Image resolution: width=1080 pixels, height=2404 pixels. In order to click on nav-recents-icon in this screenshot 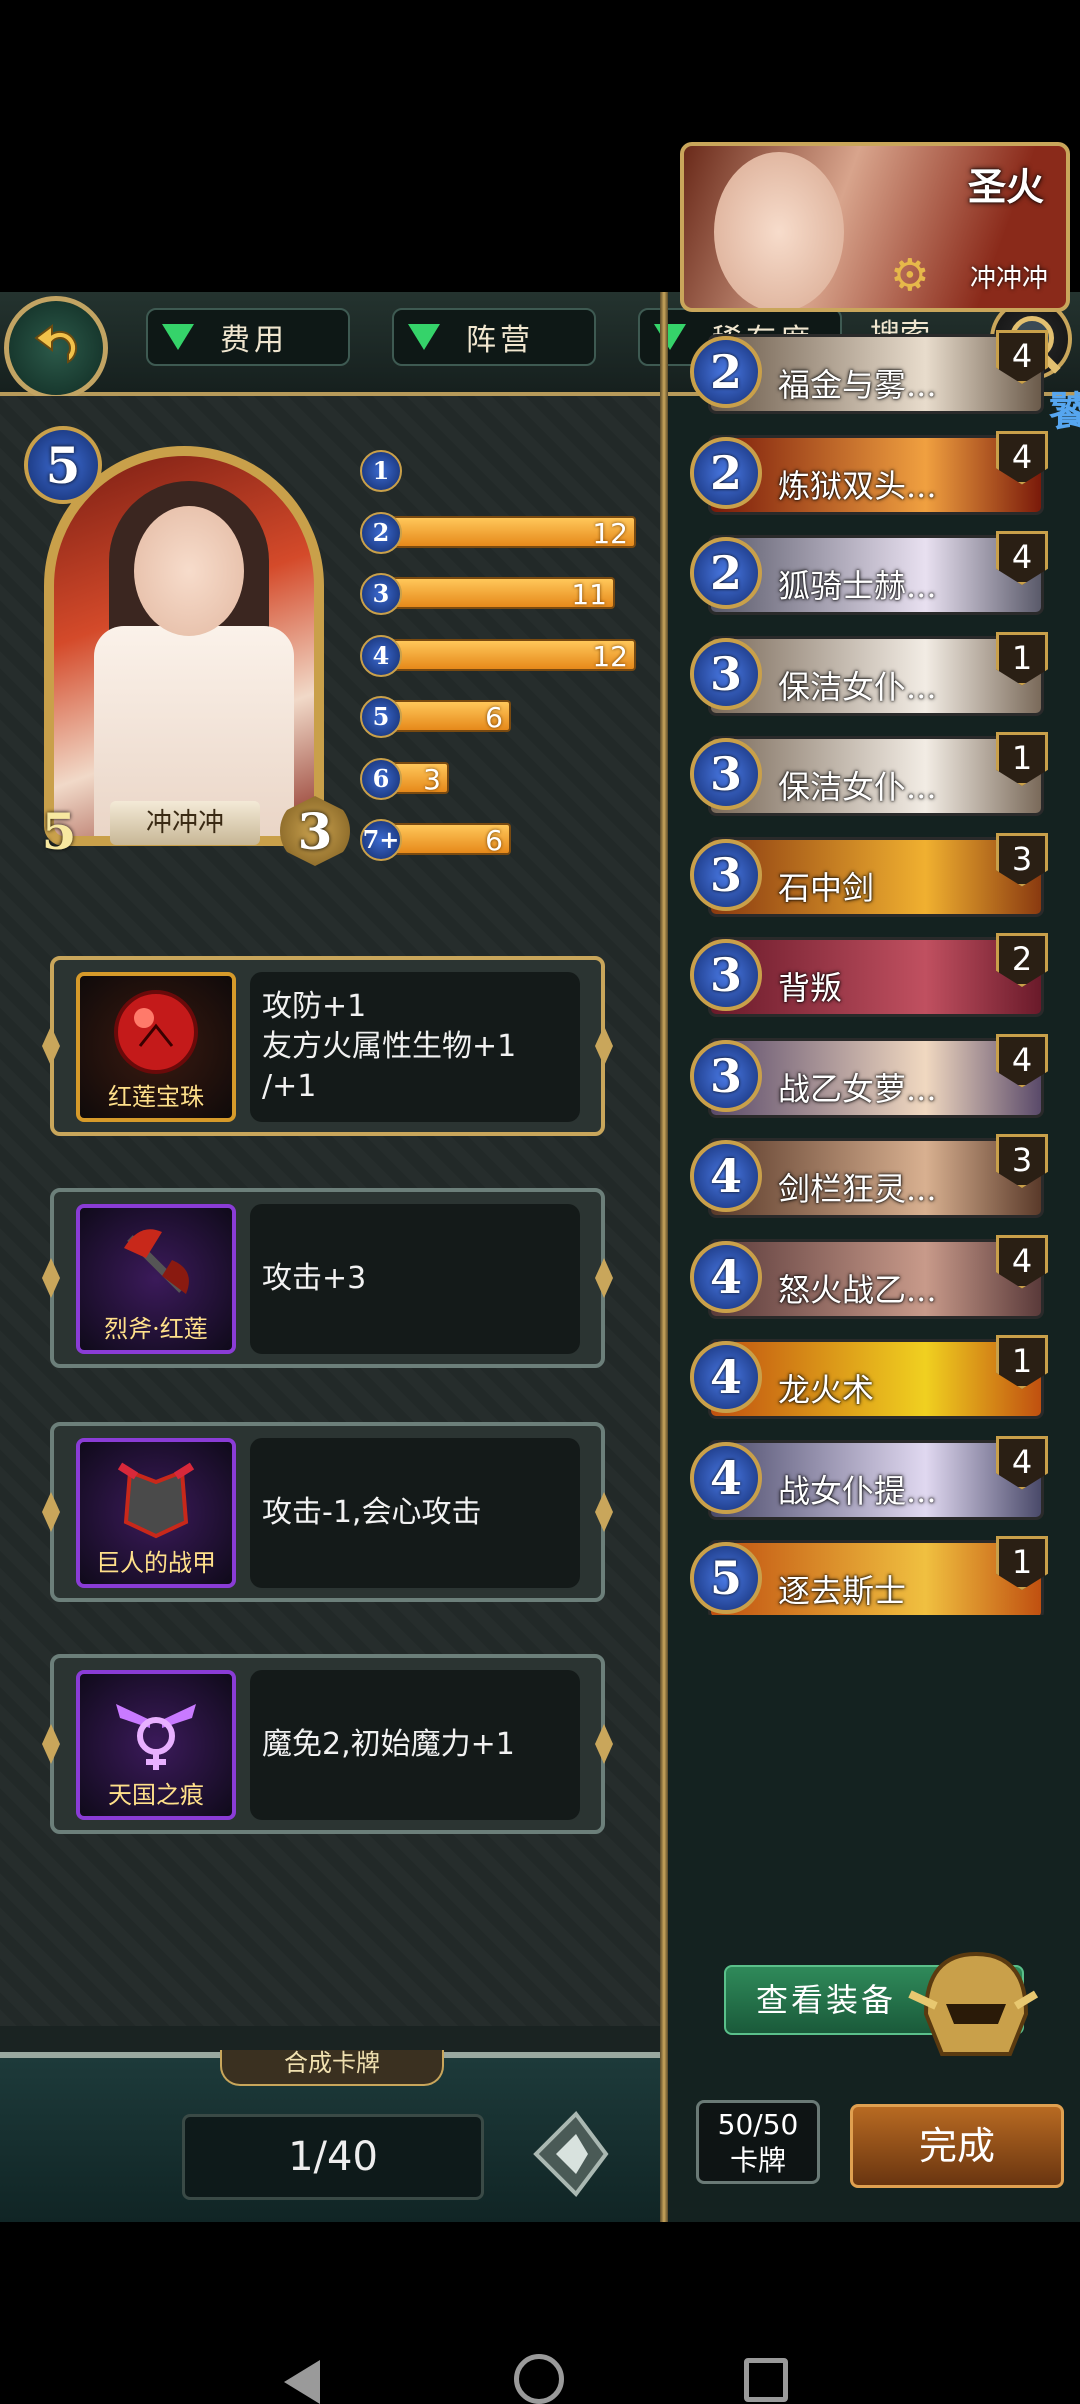, I will do `click(766, 2380)`.